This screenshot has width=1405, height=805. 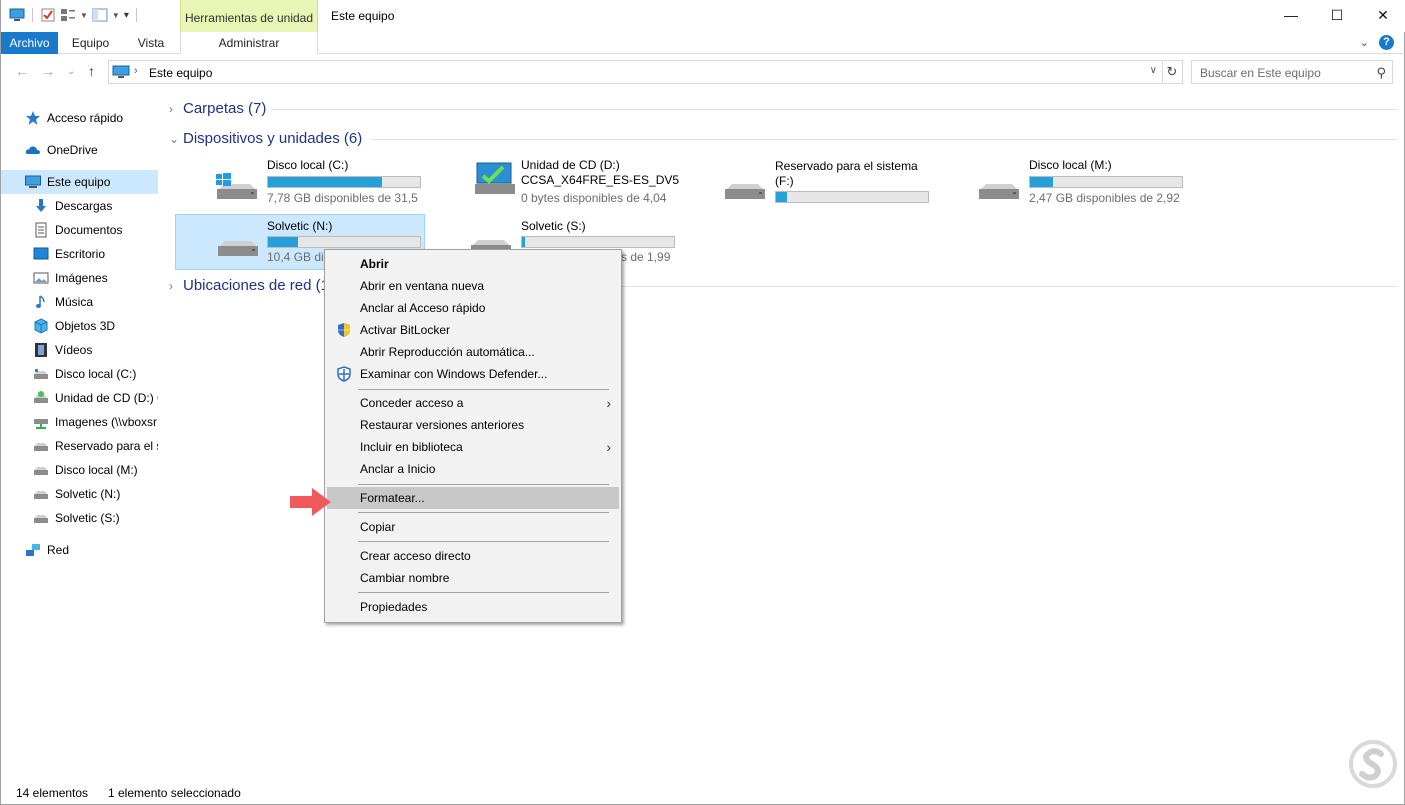 I want to click on tab-equipo: Equipo, so click(x=90, y=43).